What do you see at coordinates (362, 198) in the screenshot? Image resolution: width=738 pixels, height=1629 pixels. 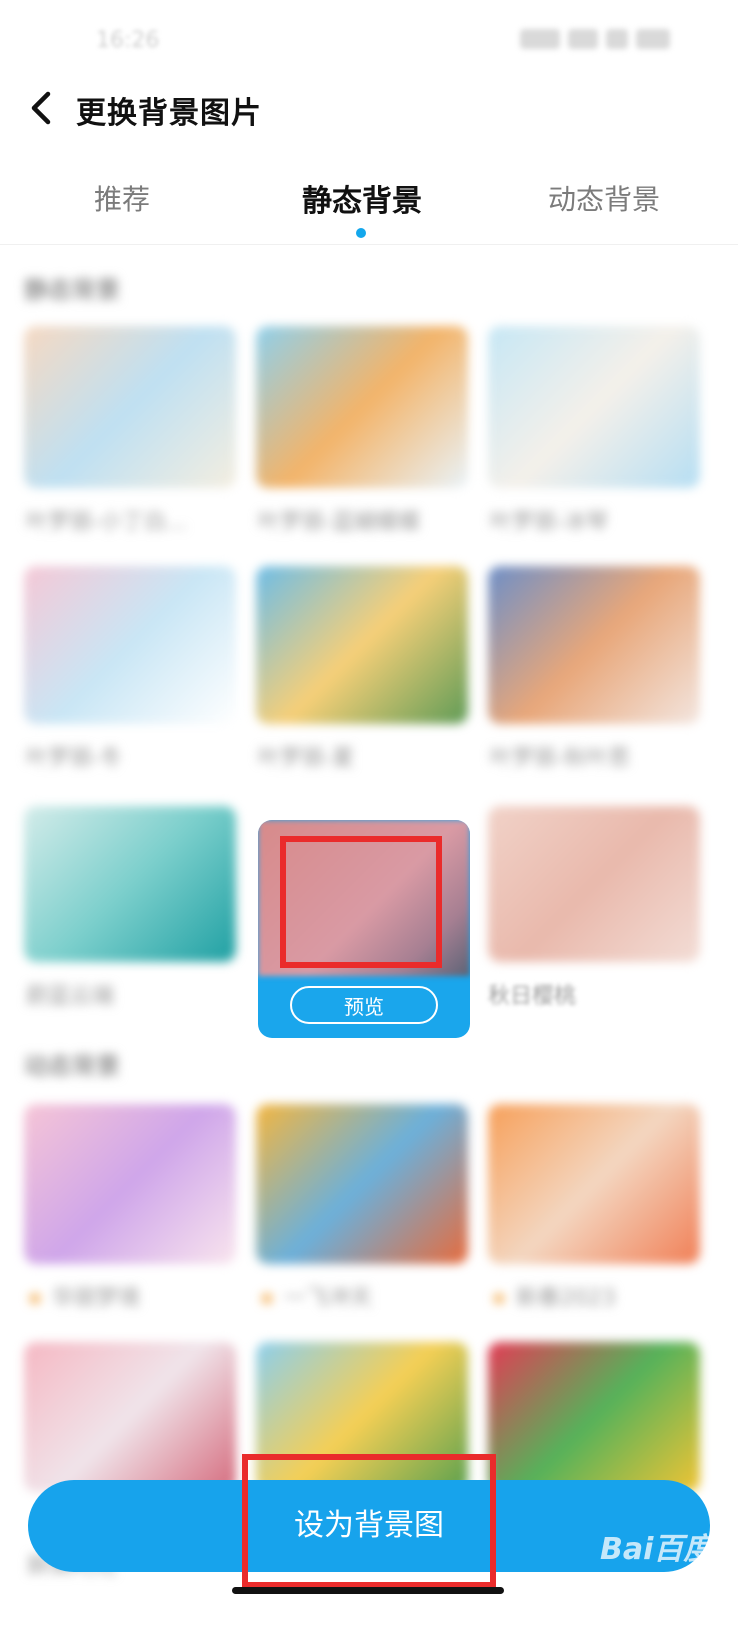 I see `tab-static-background: 静态背景` at bounding box center [362, 198].